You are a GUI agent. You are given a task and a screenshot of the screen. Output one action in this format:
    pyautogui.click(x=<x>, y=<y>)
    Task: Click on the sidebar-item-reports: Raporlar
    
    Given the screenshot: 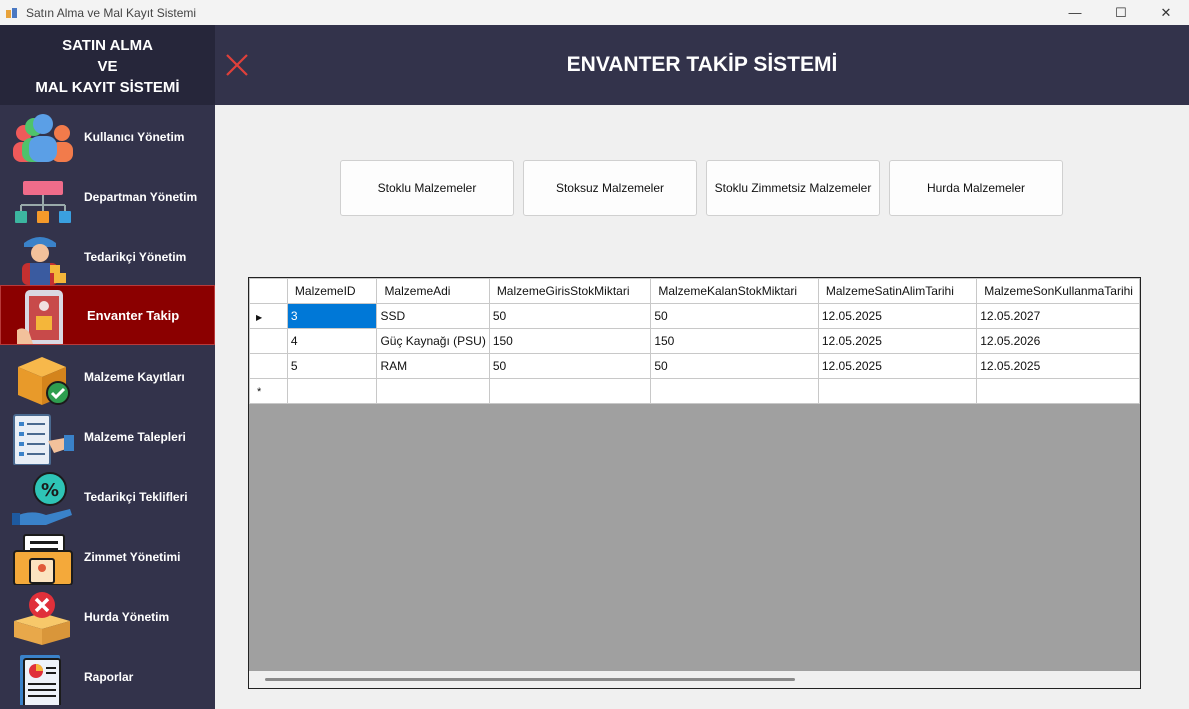 What is the action you would take?
    pyautogui.click(x=107, y=677)
    